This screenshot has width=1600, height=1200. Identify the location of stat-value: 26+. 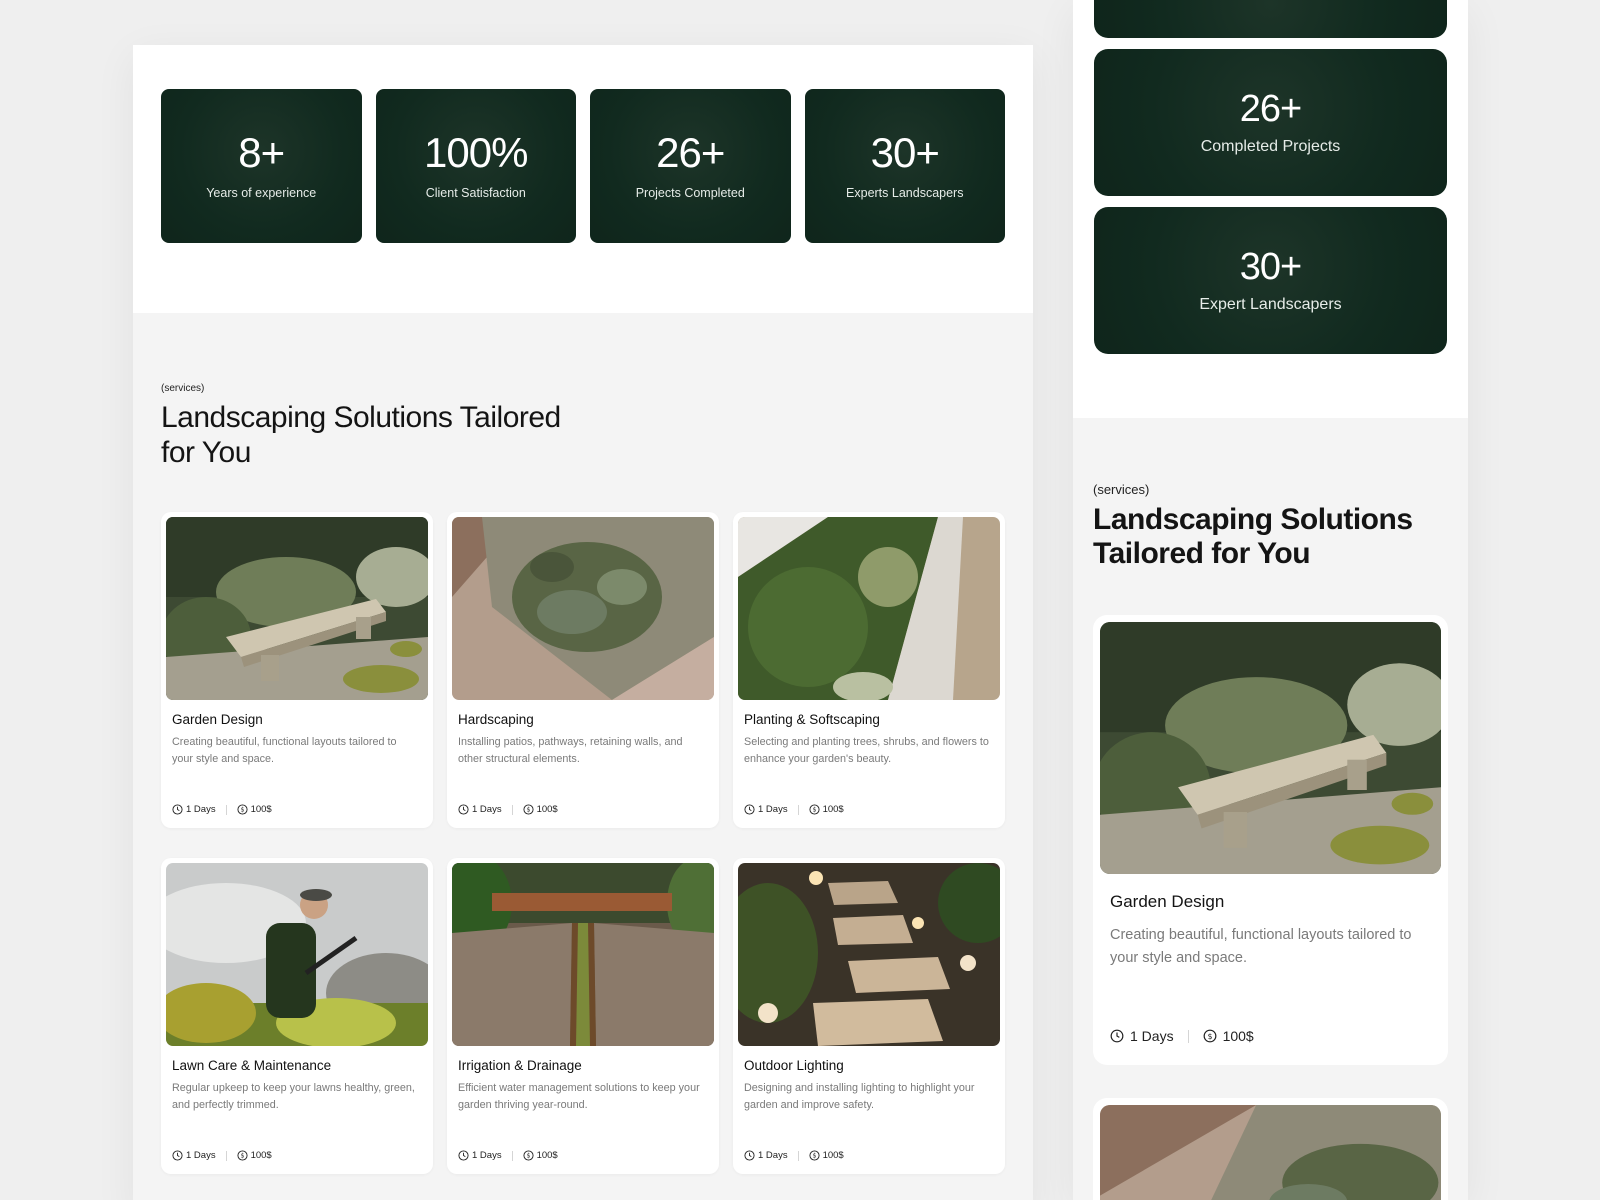
(1270, 108).